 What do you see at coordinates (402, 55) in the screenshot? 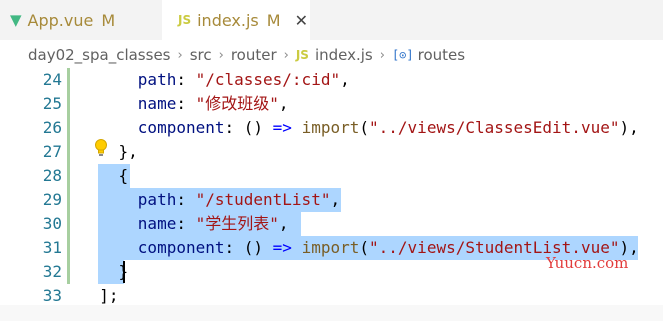
I see `symbol-variable-icon: [⊙]` at bounding box center [402, 55].